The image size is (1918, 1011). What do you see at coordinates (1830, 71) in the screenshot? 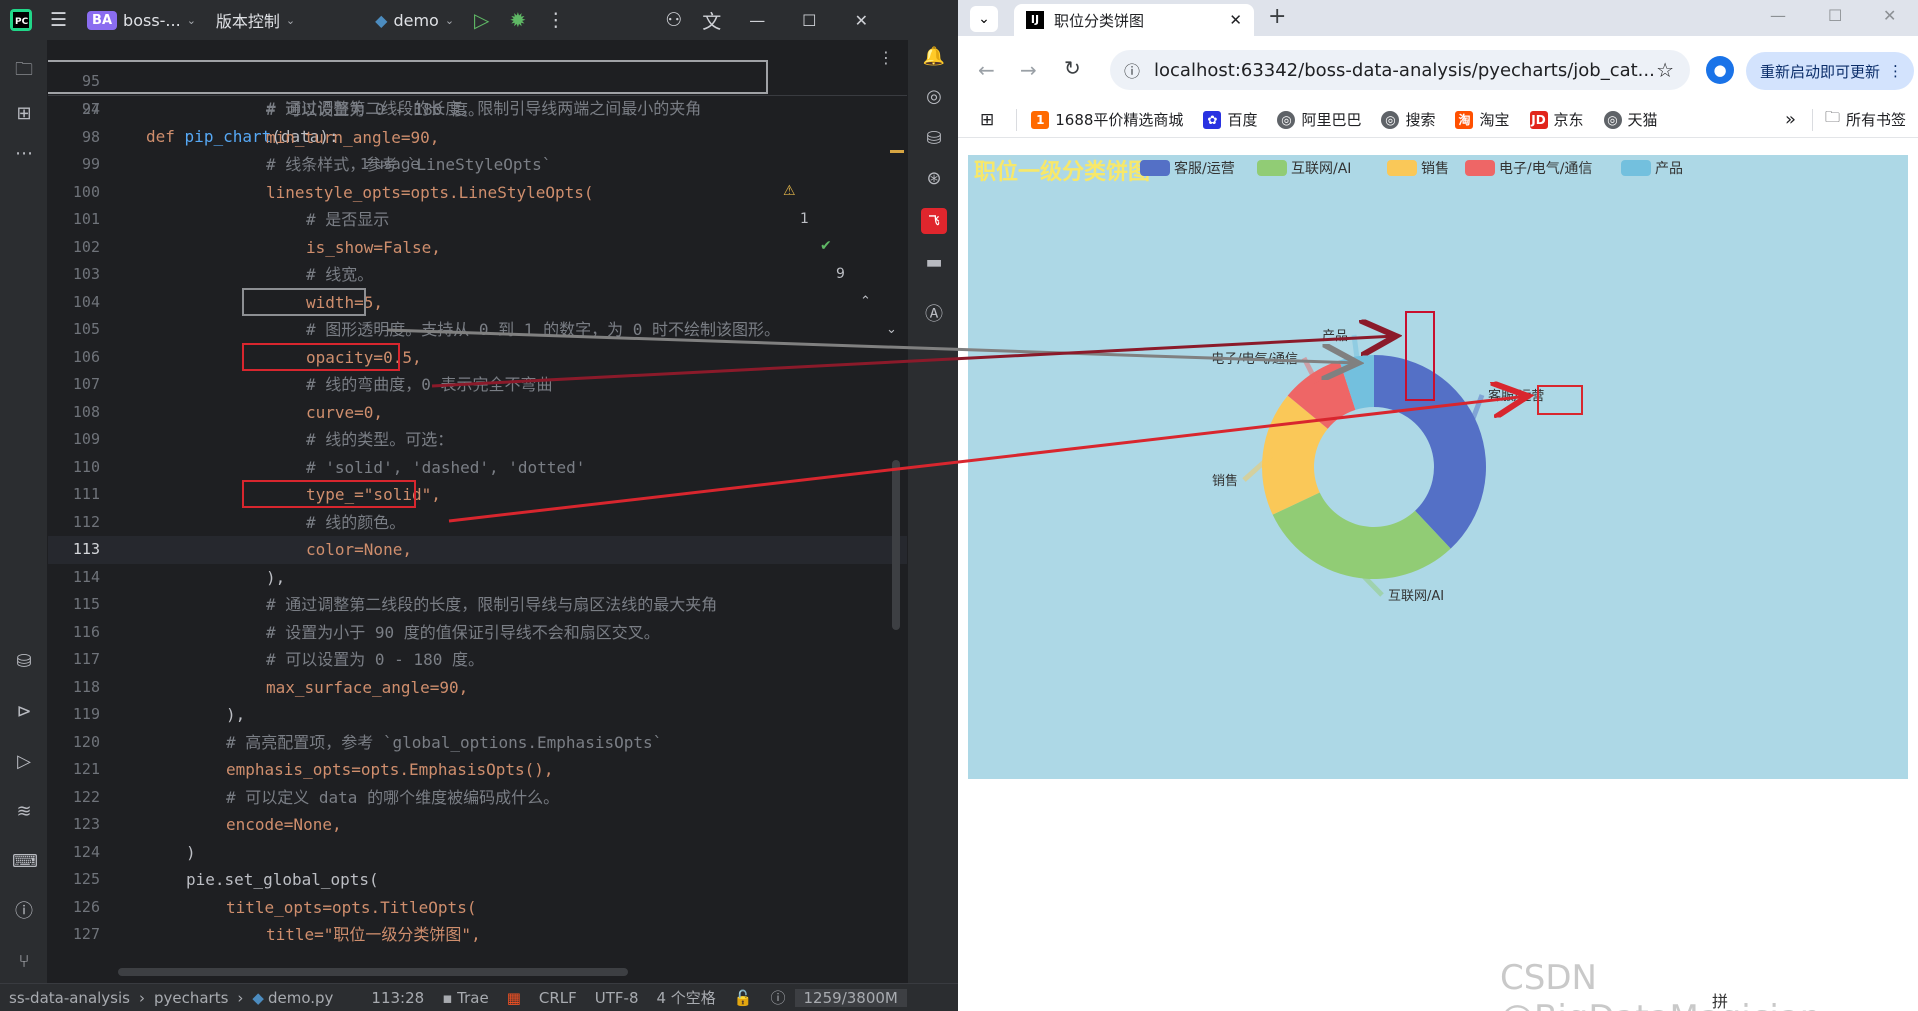
I see `update-button: 重新启动即可更新 ⋮` at bounding box center [1830, 71].